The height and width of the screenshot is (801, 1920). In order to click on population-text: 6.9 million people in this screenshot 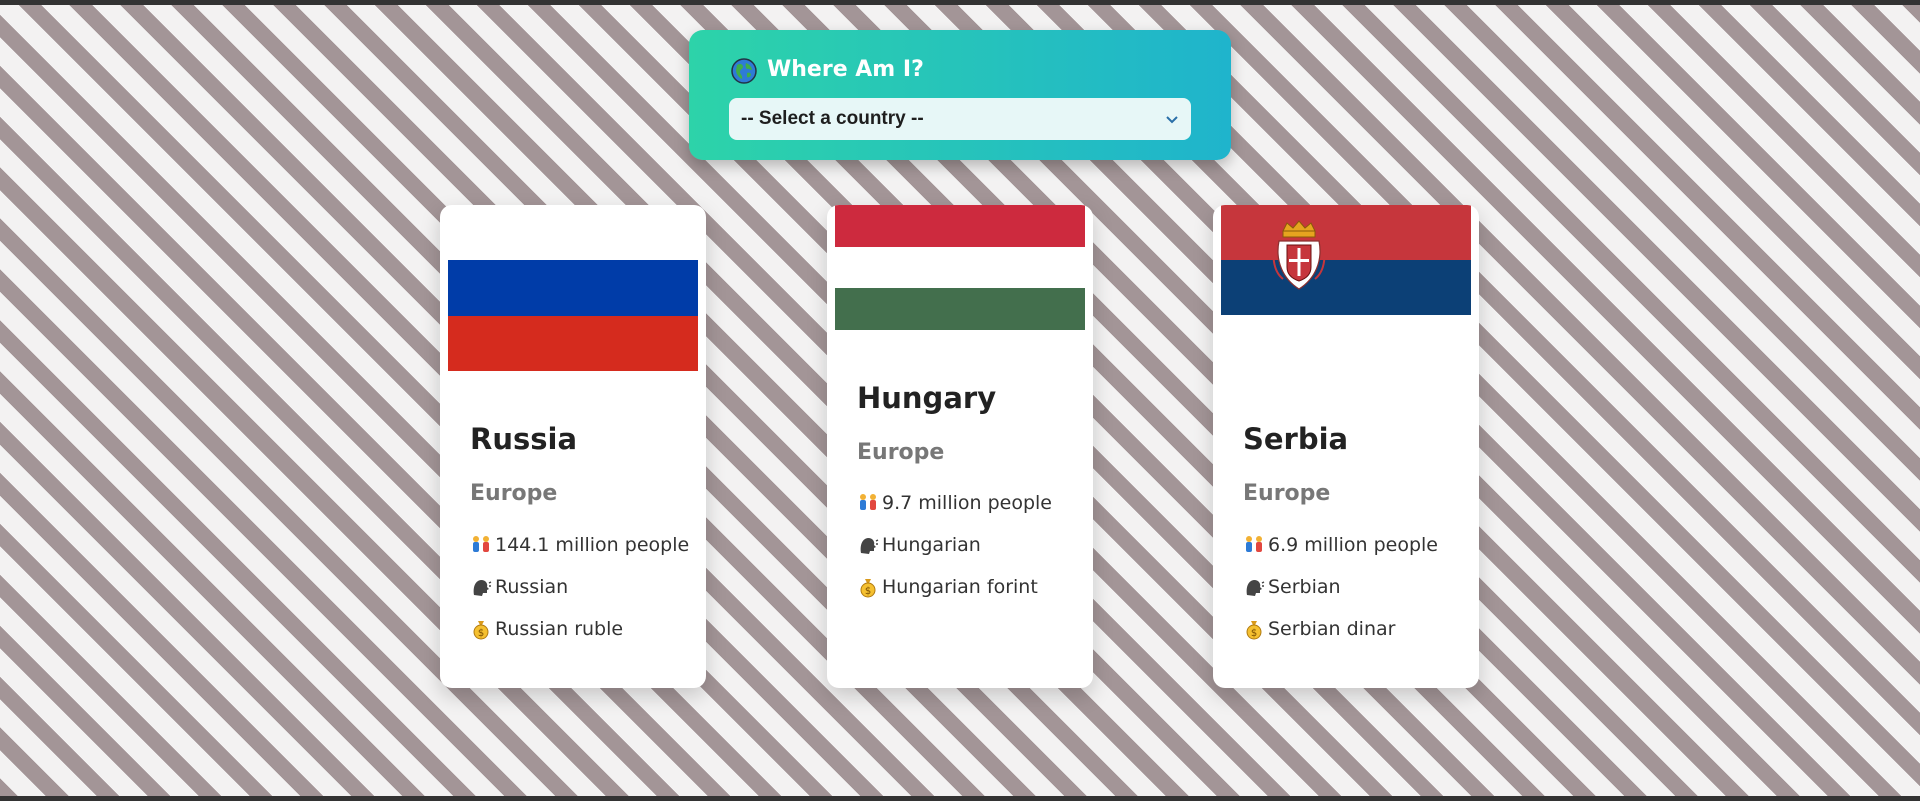, I will do `click(1353, 545)`.